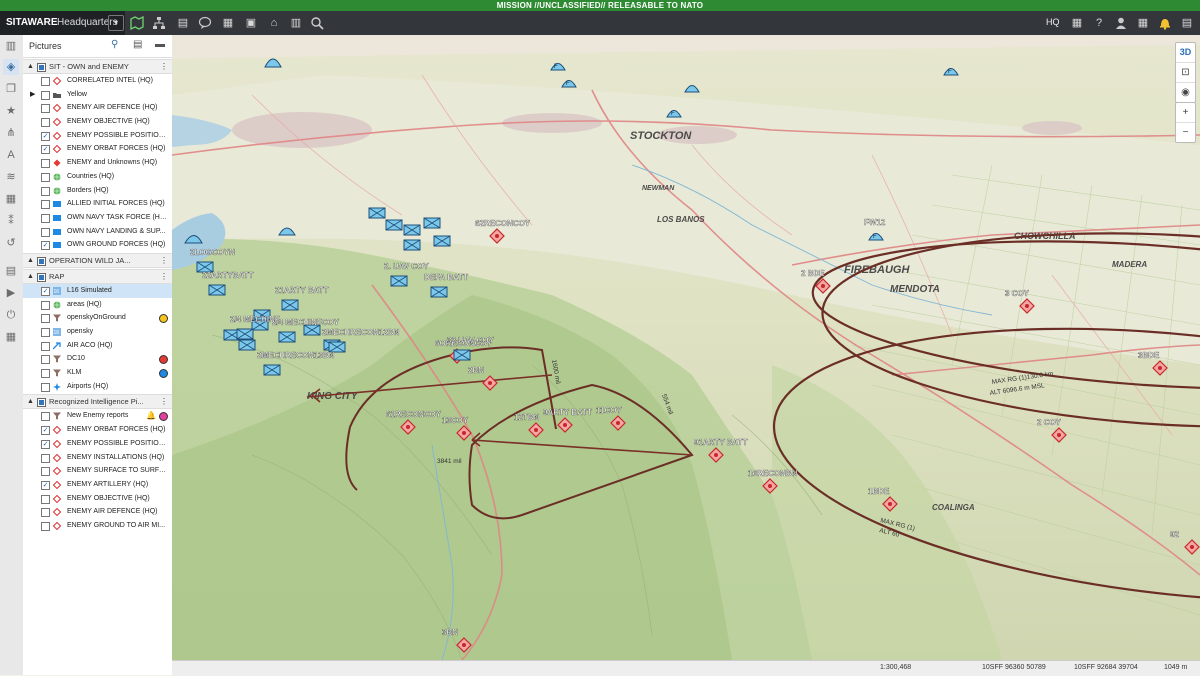  Describe the element at coordinates (11, 293) in the screenshot. I see `play-icon: ▶` at that location.